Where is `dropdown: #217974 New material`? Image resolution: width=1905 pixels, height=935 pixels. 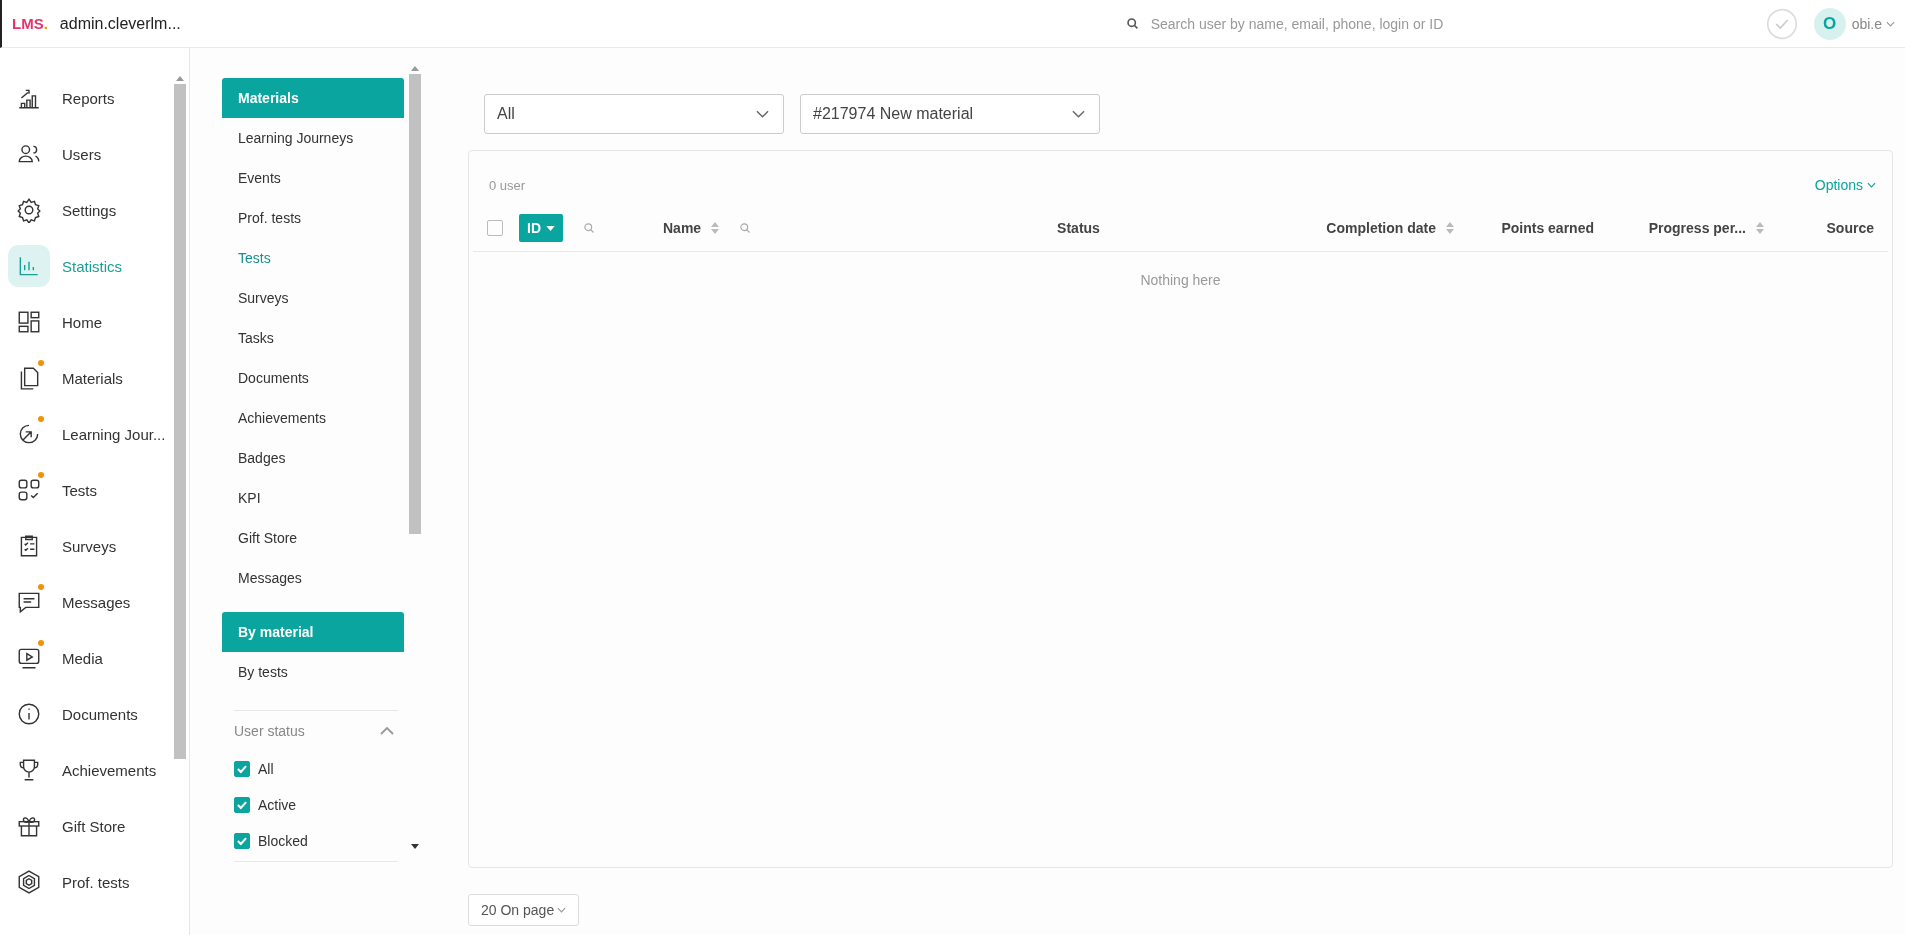
dropdown: #217974 New material is located at coordinates (950, 114).